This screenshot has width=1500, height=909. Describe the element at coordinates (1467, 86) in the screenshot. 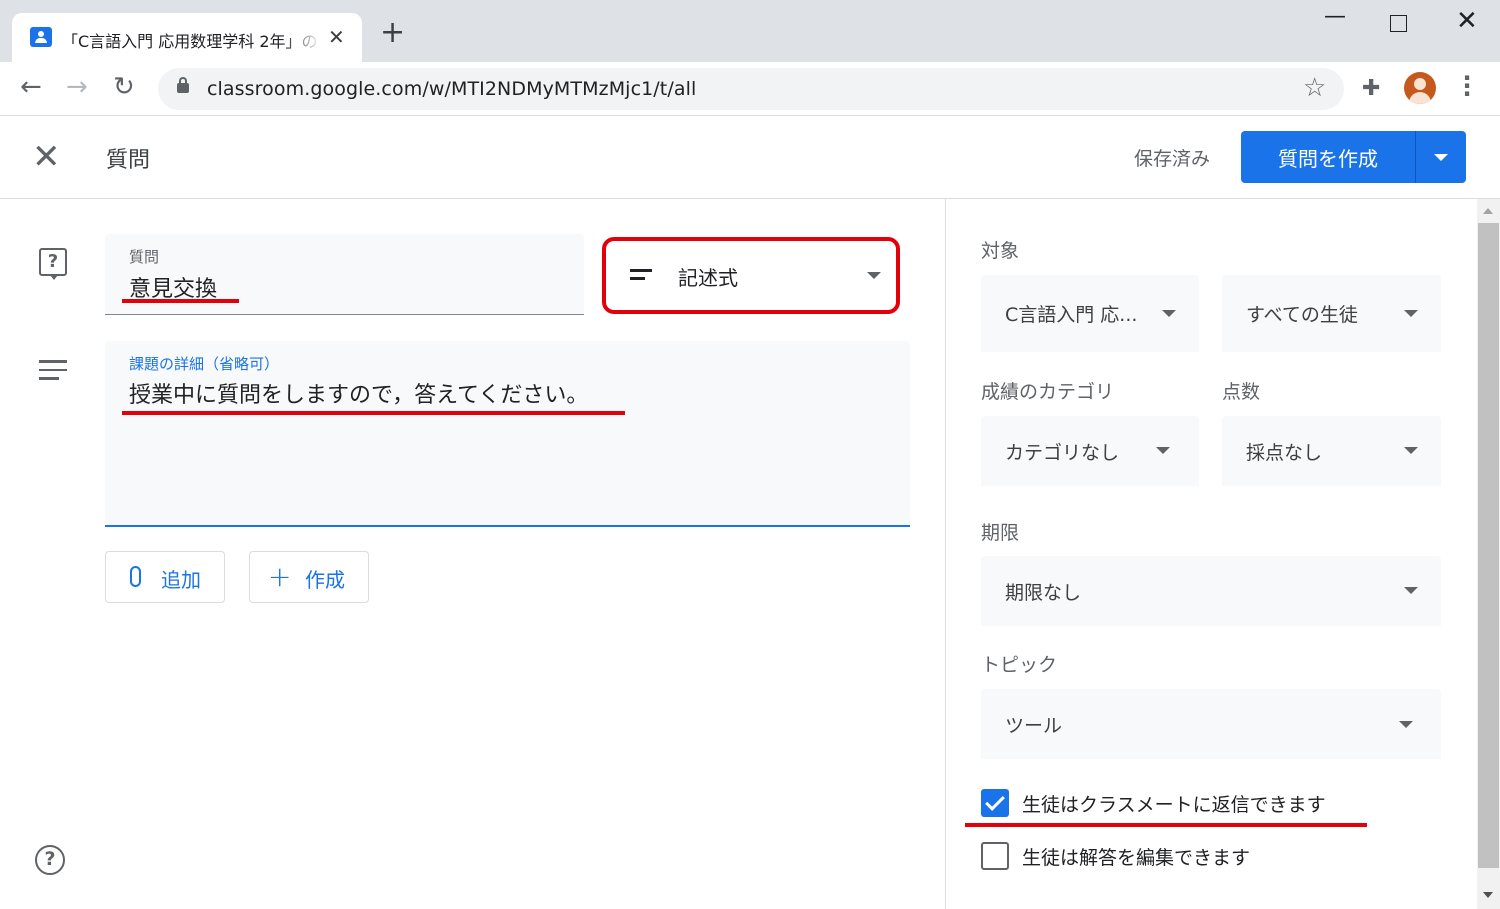

I see `menu-icon: · · ·` at that location.